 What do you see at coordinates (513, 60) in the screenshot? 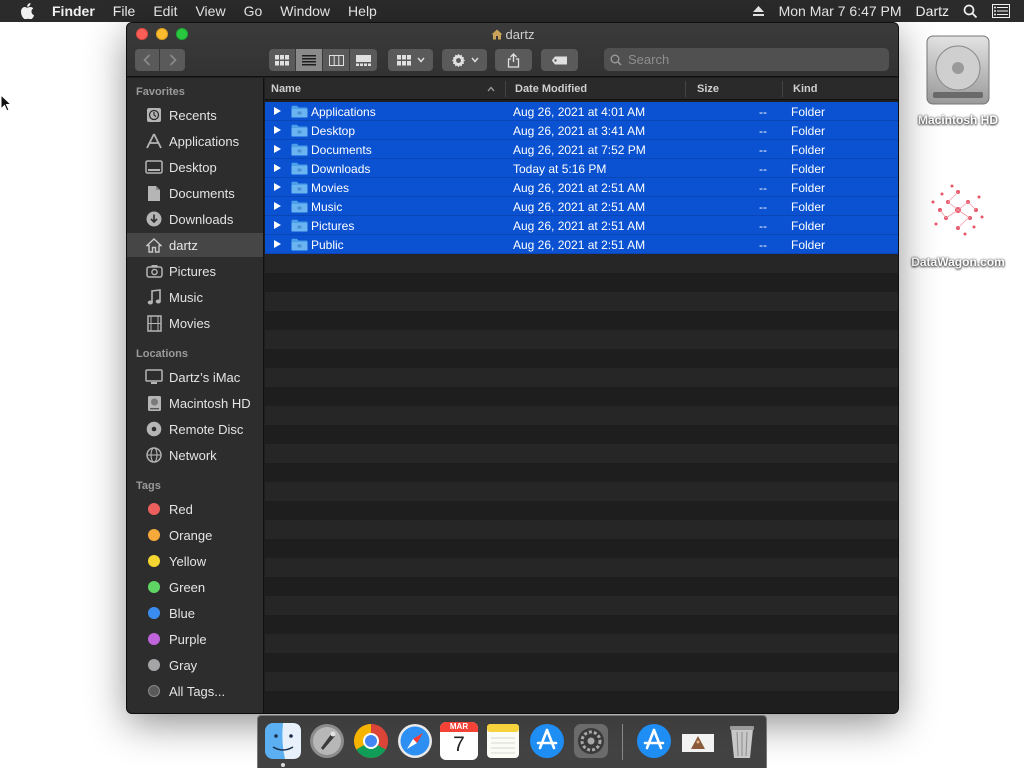
I see `share-button` at bounding box center [513, 60].